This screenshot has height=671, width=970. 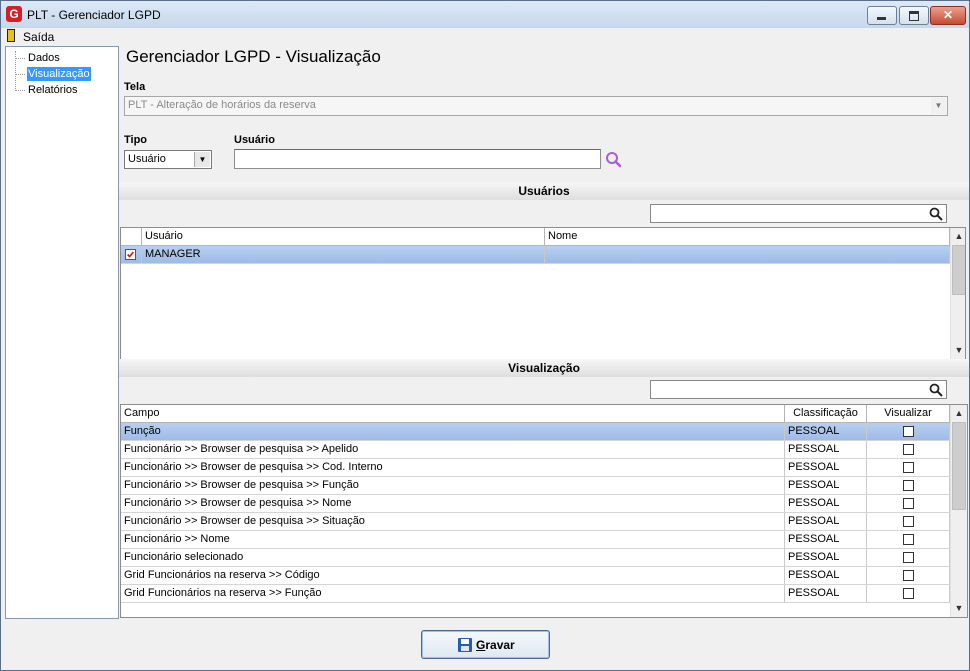 I want to click on menu-exit: Saída, so click(x=38, y=37).